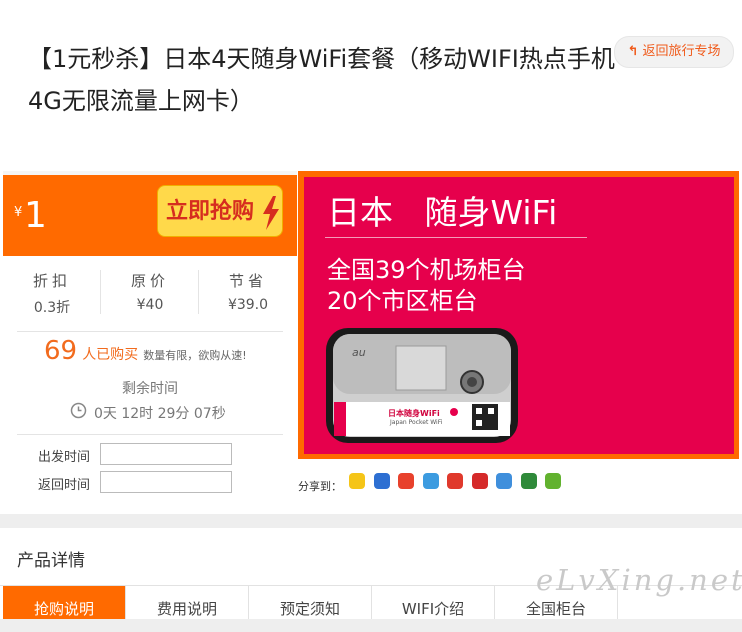  Describe the element at coordinates (480, 481) in the screenshot. I see `renren-icon` at that location.